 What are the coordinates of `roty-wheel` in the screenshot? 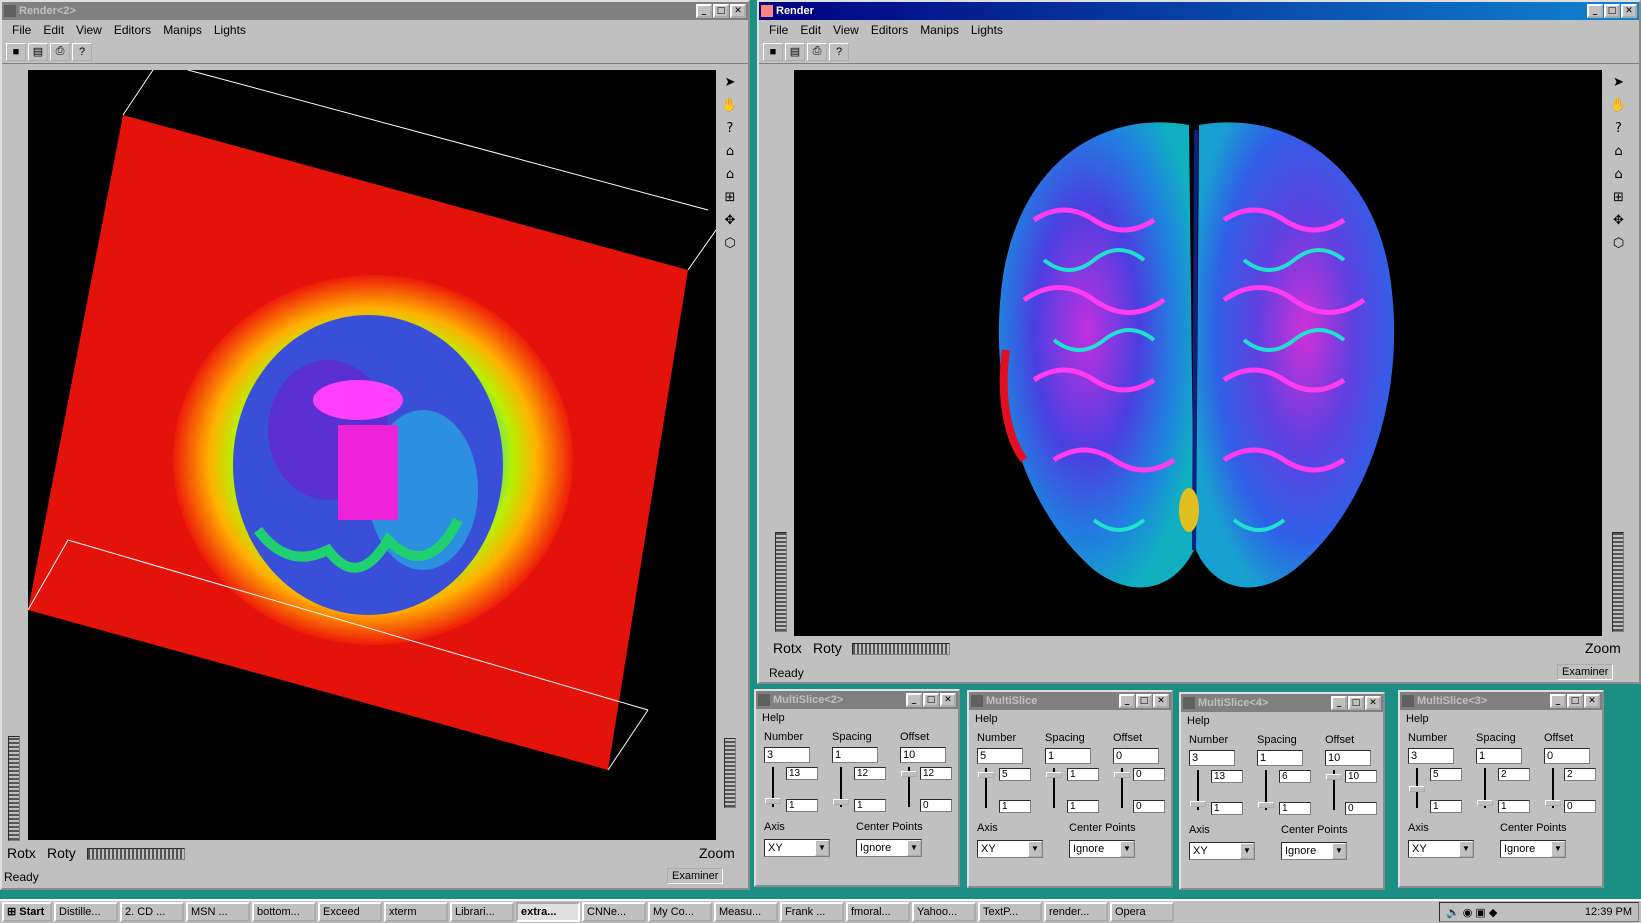 It's located at (136, 854).